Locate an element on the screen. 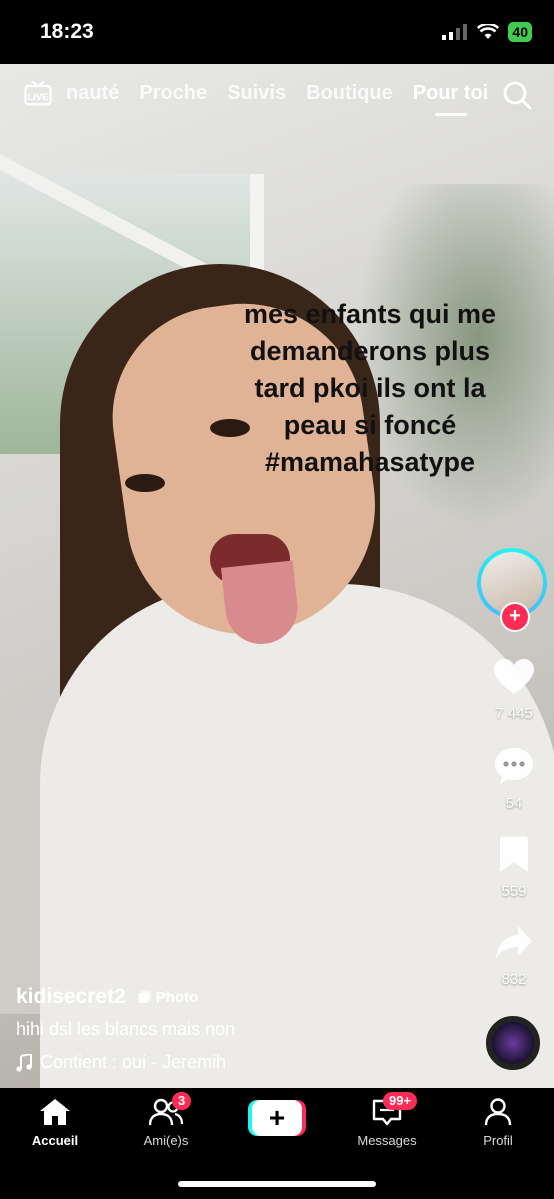 This screenshot has width=554, height=1199. nav-profile-label: Profil is located at coordinates (498, 1140).